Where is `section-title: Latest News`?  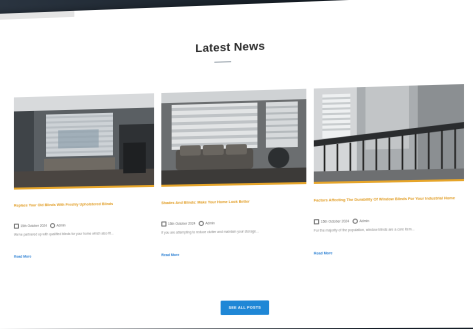 section-title: Latest News is located at coordinates (230, 48).